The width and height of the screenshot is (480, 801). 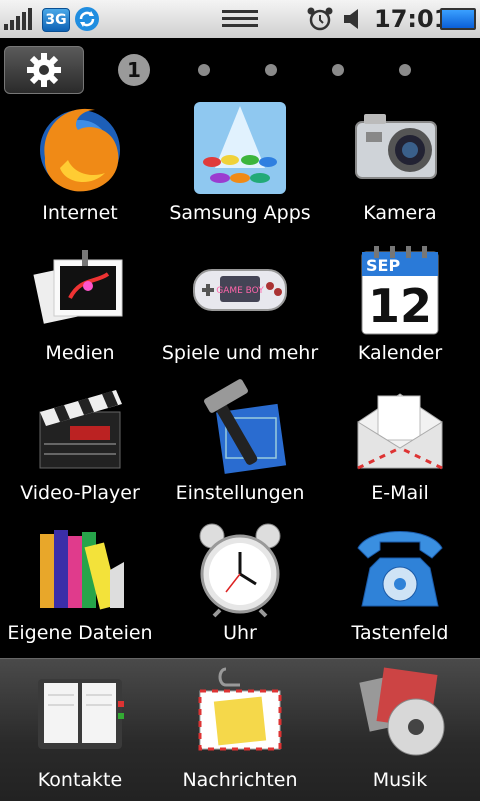 I want to click on app-label: Kontakte, so click(x=80, y=780).